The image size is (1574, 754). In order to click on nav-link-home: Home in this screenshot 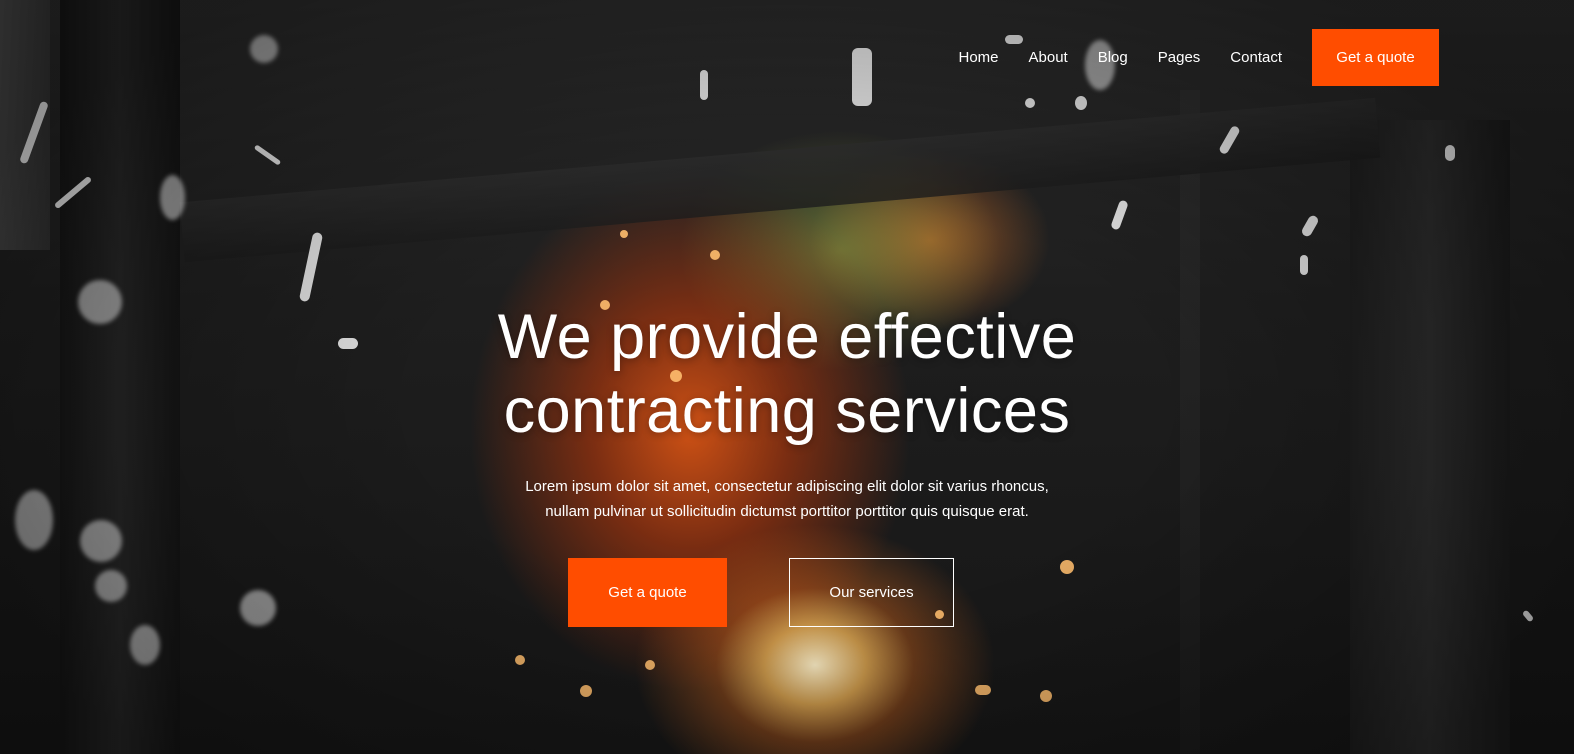, I will do `click(979, 57)`.